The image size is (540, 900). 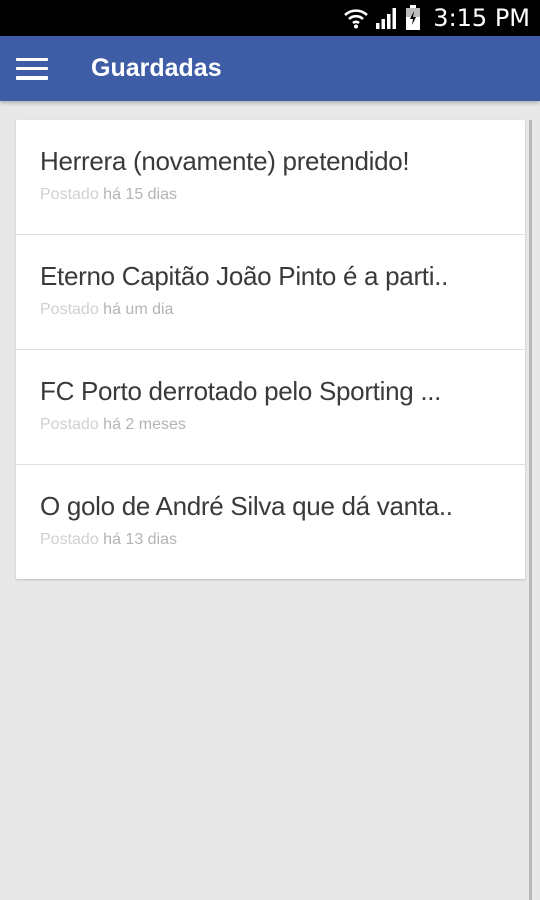 I want to click on item-title: Eterno Capitão João Pinto é a parti.., so click(x=244, y=276).